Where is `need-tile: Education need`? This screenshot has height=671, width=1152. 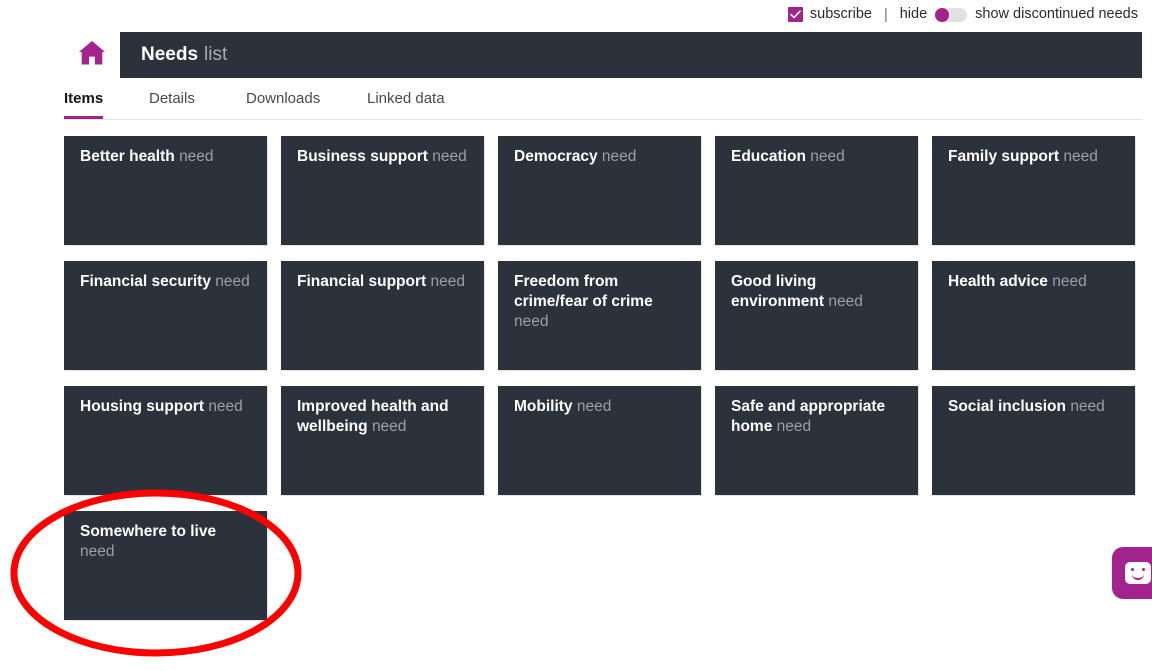
need-tile: Education need is located at coordinates (816, 190).